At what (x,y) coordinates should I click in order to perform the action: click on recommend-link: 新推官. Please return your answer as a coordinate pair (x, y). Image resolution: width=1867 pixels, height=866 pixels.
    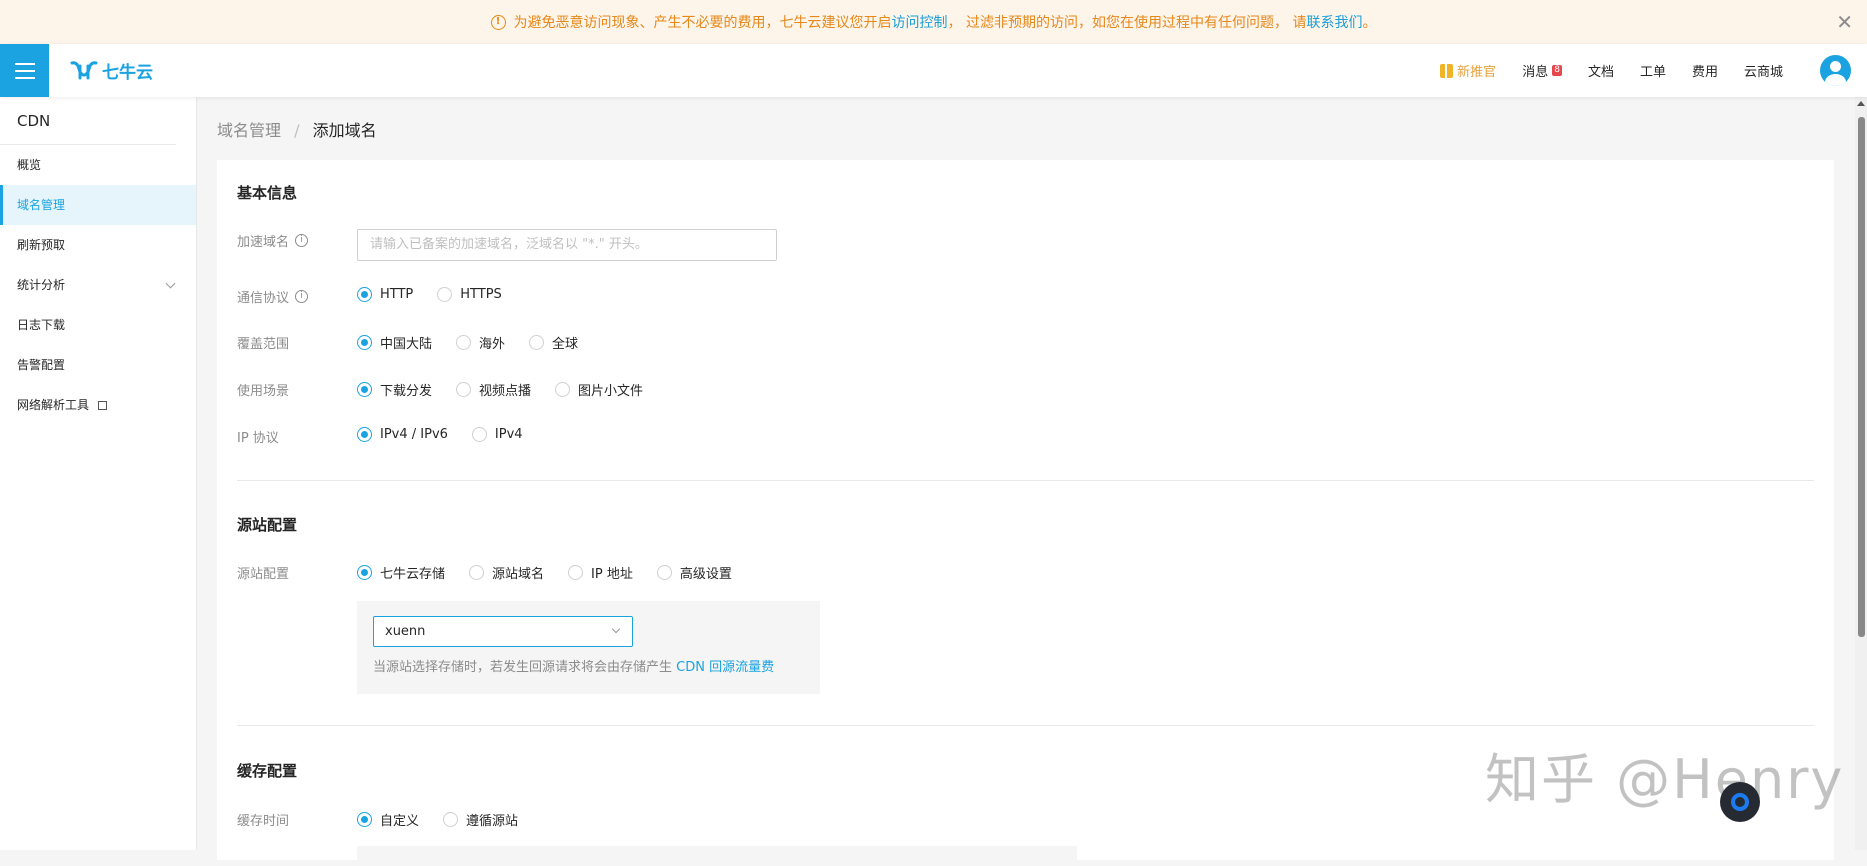
    Looking at the image, I should click on (1468, 70).